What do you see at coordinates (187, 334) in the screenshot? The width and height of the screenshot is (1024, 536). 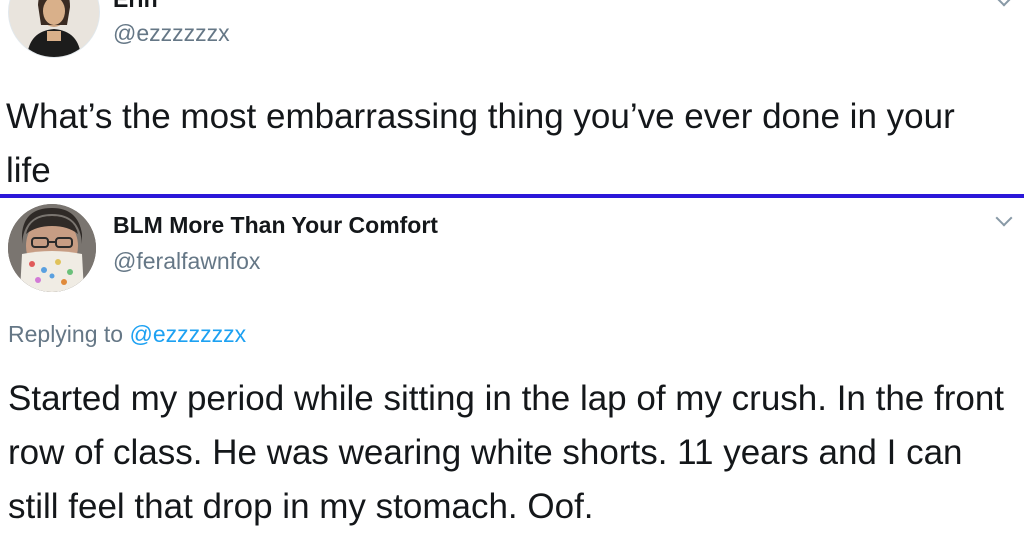 I see `replying-to-mention: @ezzzzzzx` at bounding box center [187, 334].